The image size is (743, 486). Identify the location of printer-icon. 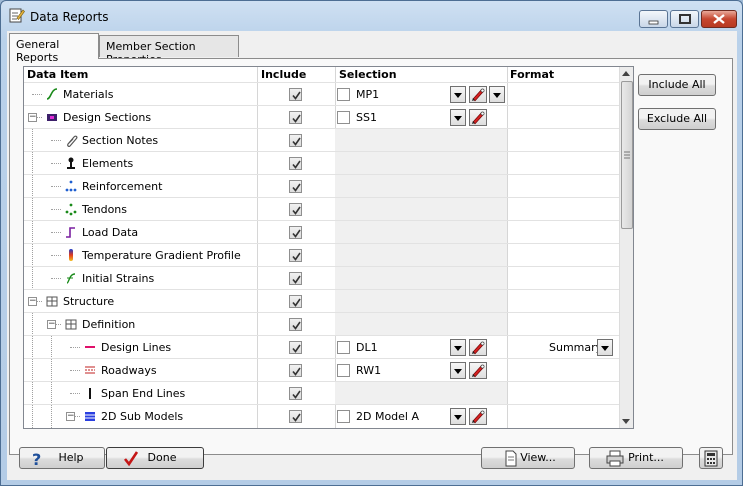
(615, 458).